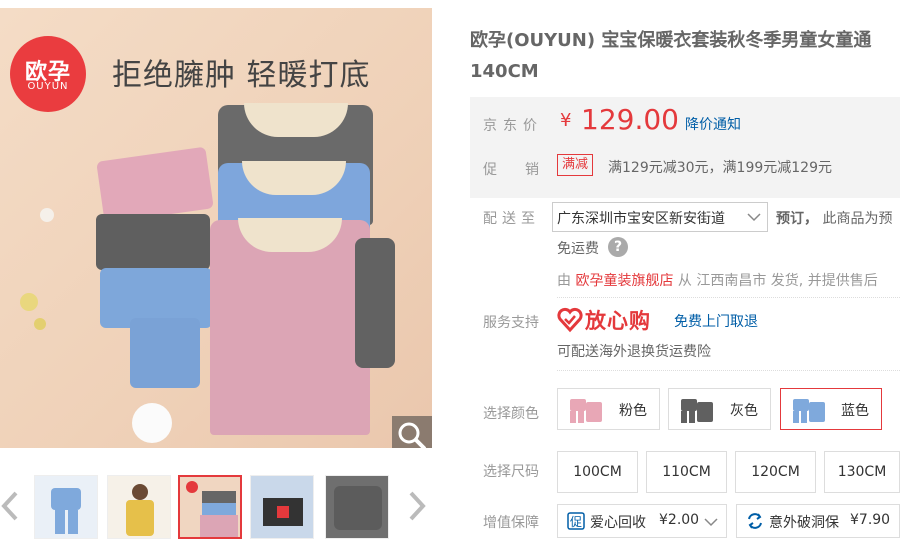 Image resolution: width=900 pixels, height=547 pixels. I want to click on thumb-next-button, so click(417, 506).